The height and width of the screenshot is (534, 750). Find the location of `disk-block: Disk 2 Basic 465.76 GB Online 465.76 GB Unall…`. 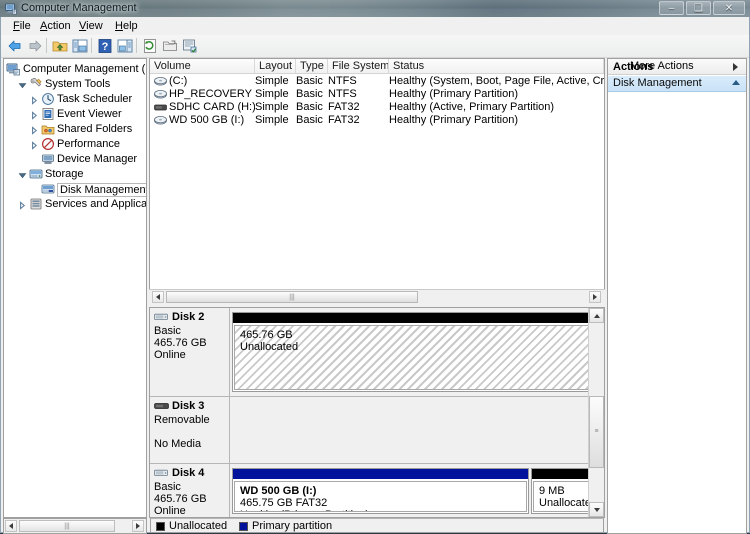

disk-block: Disk 2 Basic 465.76 GB Online 465.76 GB Unall… is located at coordinates (377, 352).